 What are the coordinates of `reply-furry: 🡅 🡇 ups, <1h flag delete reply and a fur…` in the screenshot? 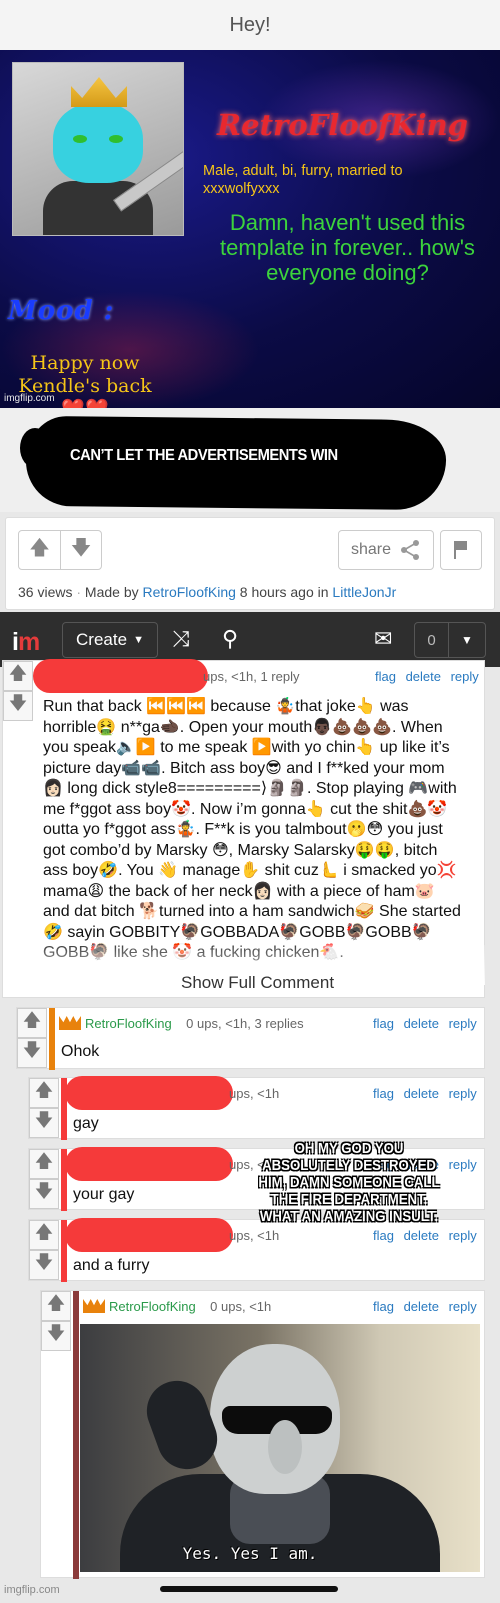 It's located at (256, 1250).